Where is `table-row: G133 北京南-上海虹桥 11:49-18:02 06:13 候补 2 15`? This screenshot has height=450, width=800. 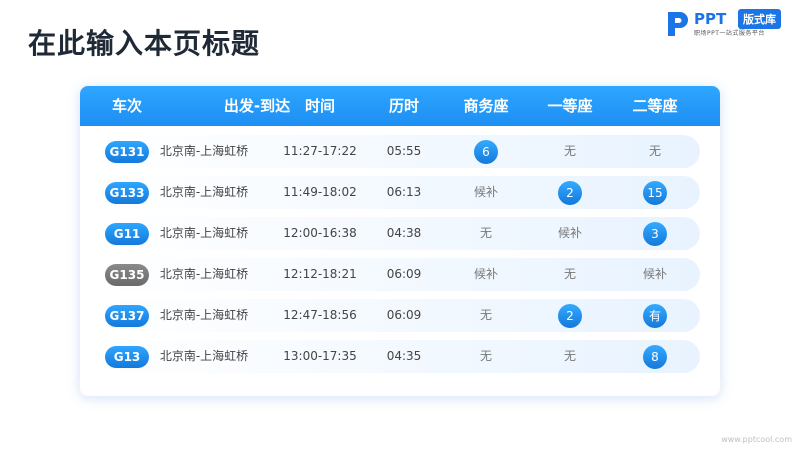
table-row: G133 北京南-上海虹桥 11:49-18:02 06:13 候补 2 15 is located at coordinates (400, 192).